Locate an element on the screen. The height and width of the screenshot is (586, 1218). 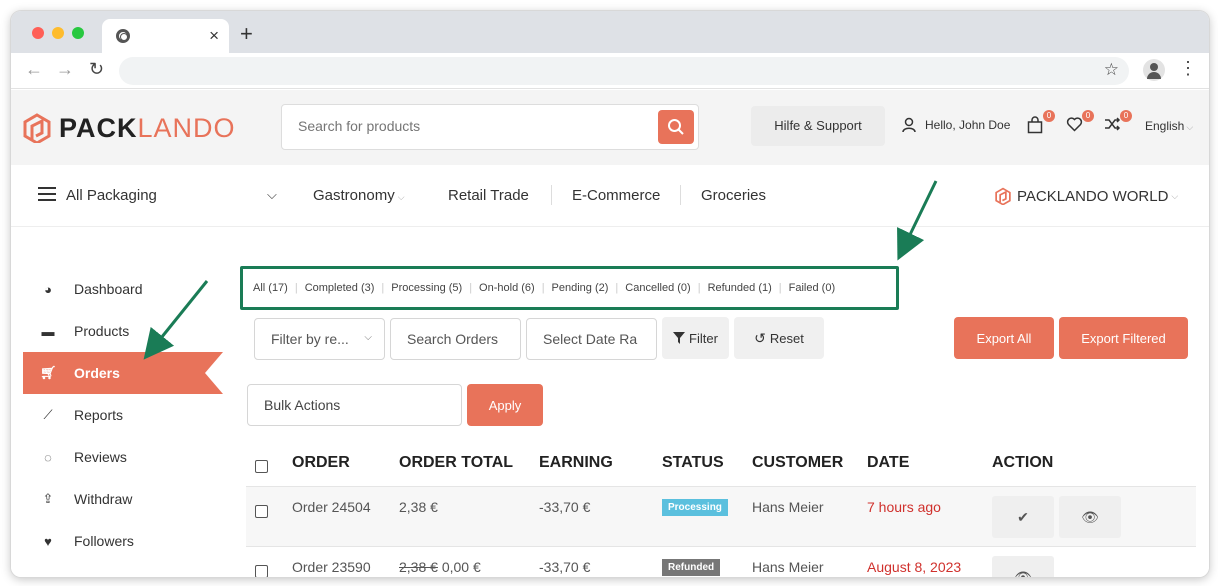
status-filter-cancelled: Cancelled (0) is located at coordinates (657, 288).